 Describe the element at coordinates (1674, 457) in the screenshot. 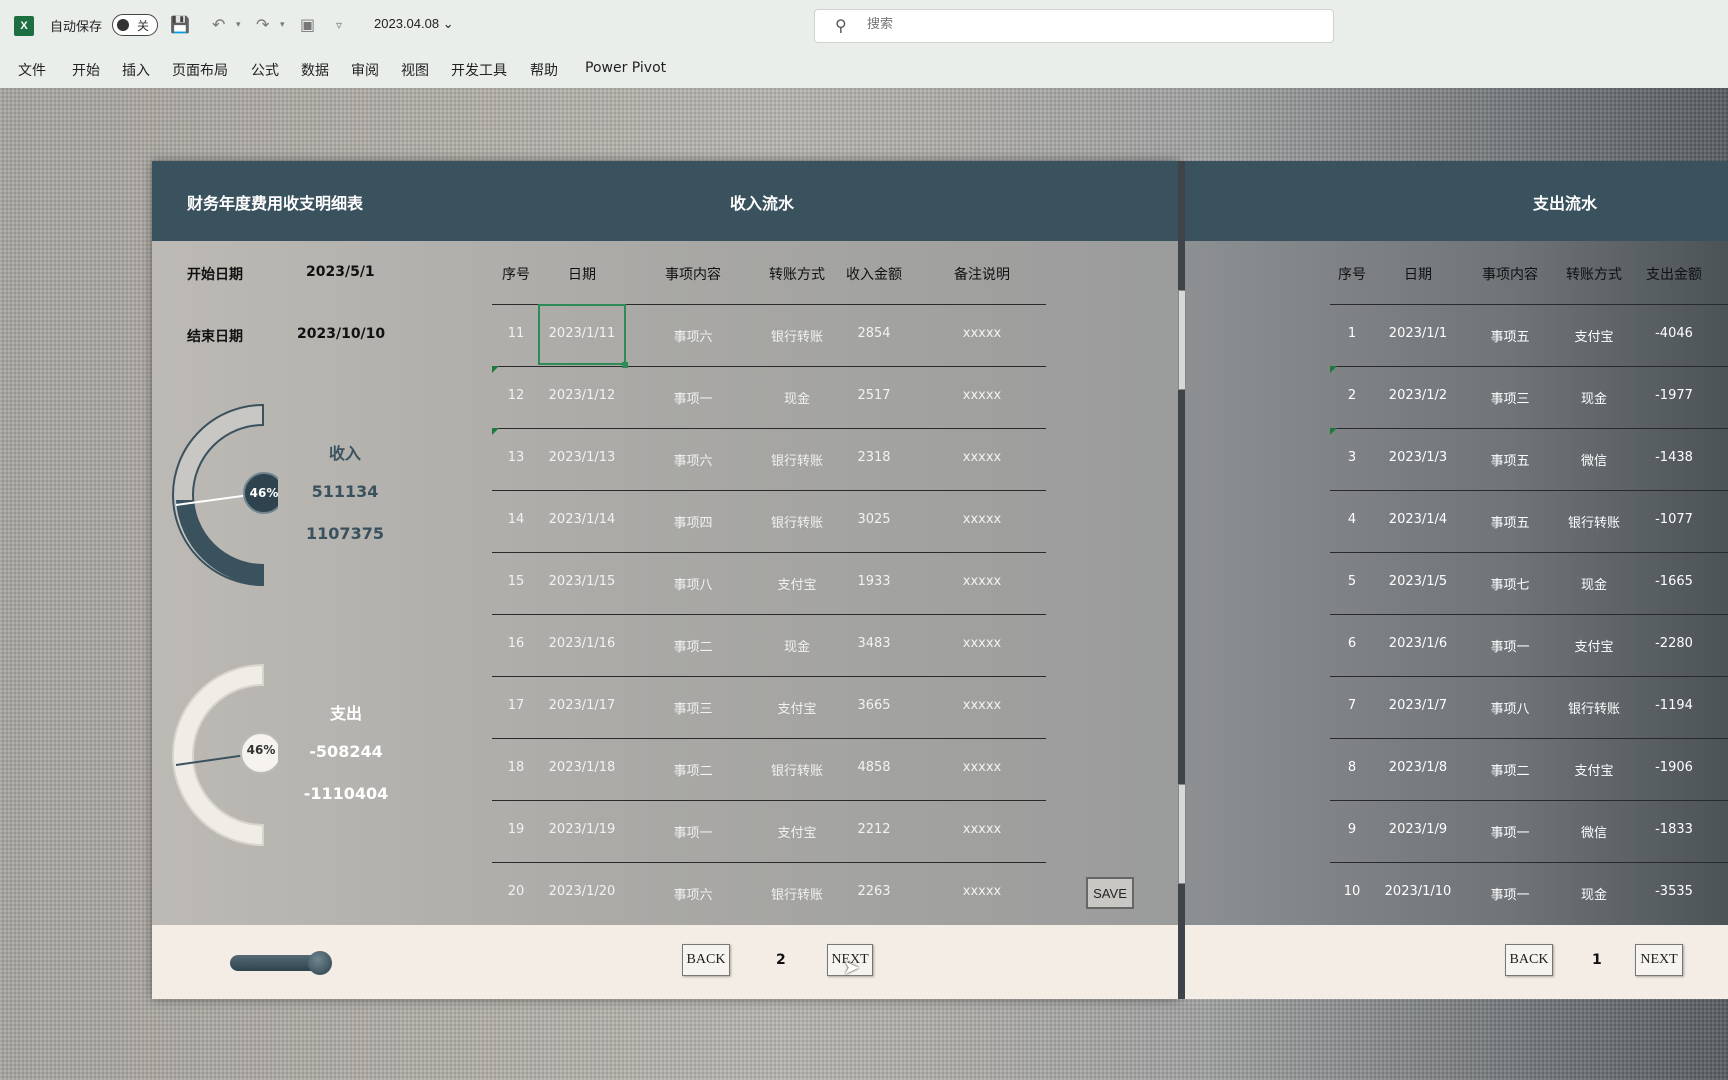

I see `expense-cell: -1438` at that location.